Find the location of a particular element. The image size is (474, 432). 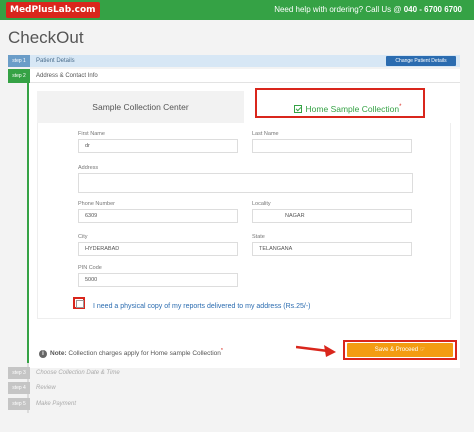

step-badge: step 4 is located at coordinates (19, 388).